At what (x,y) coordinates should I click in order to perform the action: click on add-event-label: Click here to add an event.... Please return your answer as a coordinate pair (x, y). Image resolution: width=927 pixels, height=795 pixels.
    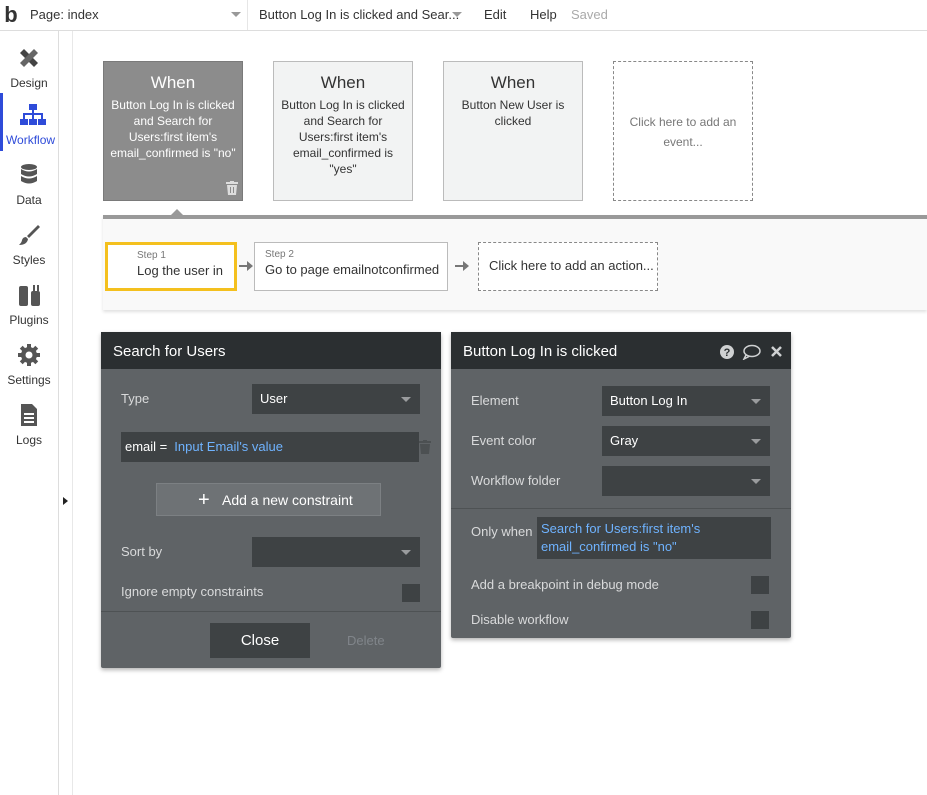
    Looking at the image, I should click on (683, 132).